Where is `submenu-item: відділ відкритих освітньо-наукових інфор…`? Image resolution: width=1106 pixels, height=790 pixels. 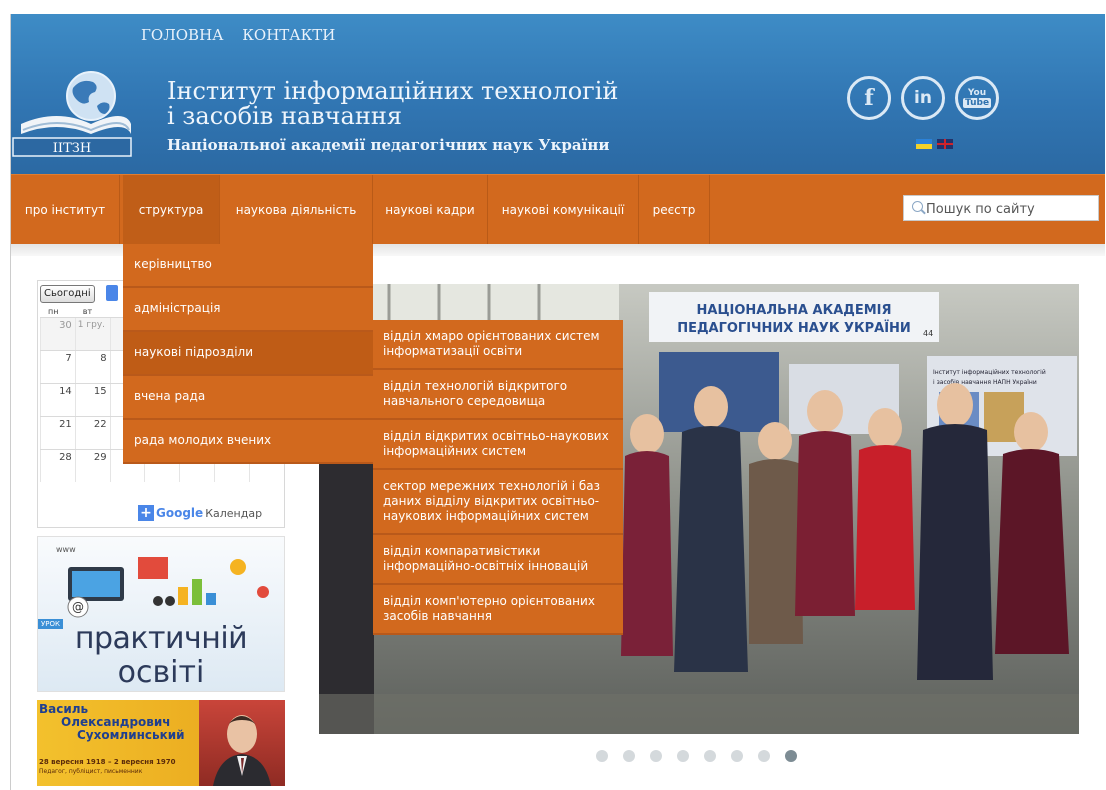
submenu-item: відділ відкритих освітньо-наукових інфор… is located at coordinates (498, 445).